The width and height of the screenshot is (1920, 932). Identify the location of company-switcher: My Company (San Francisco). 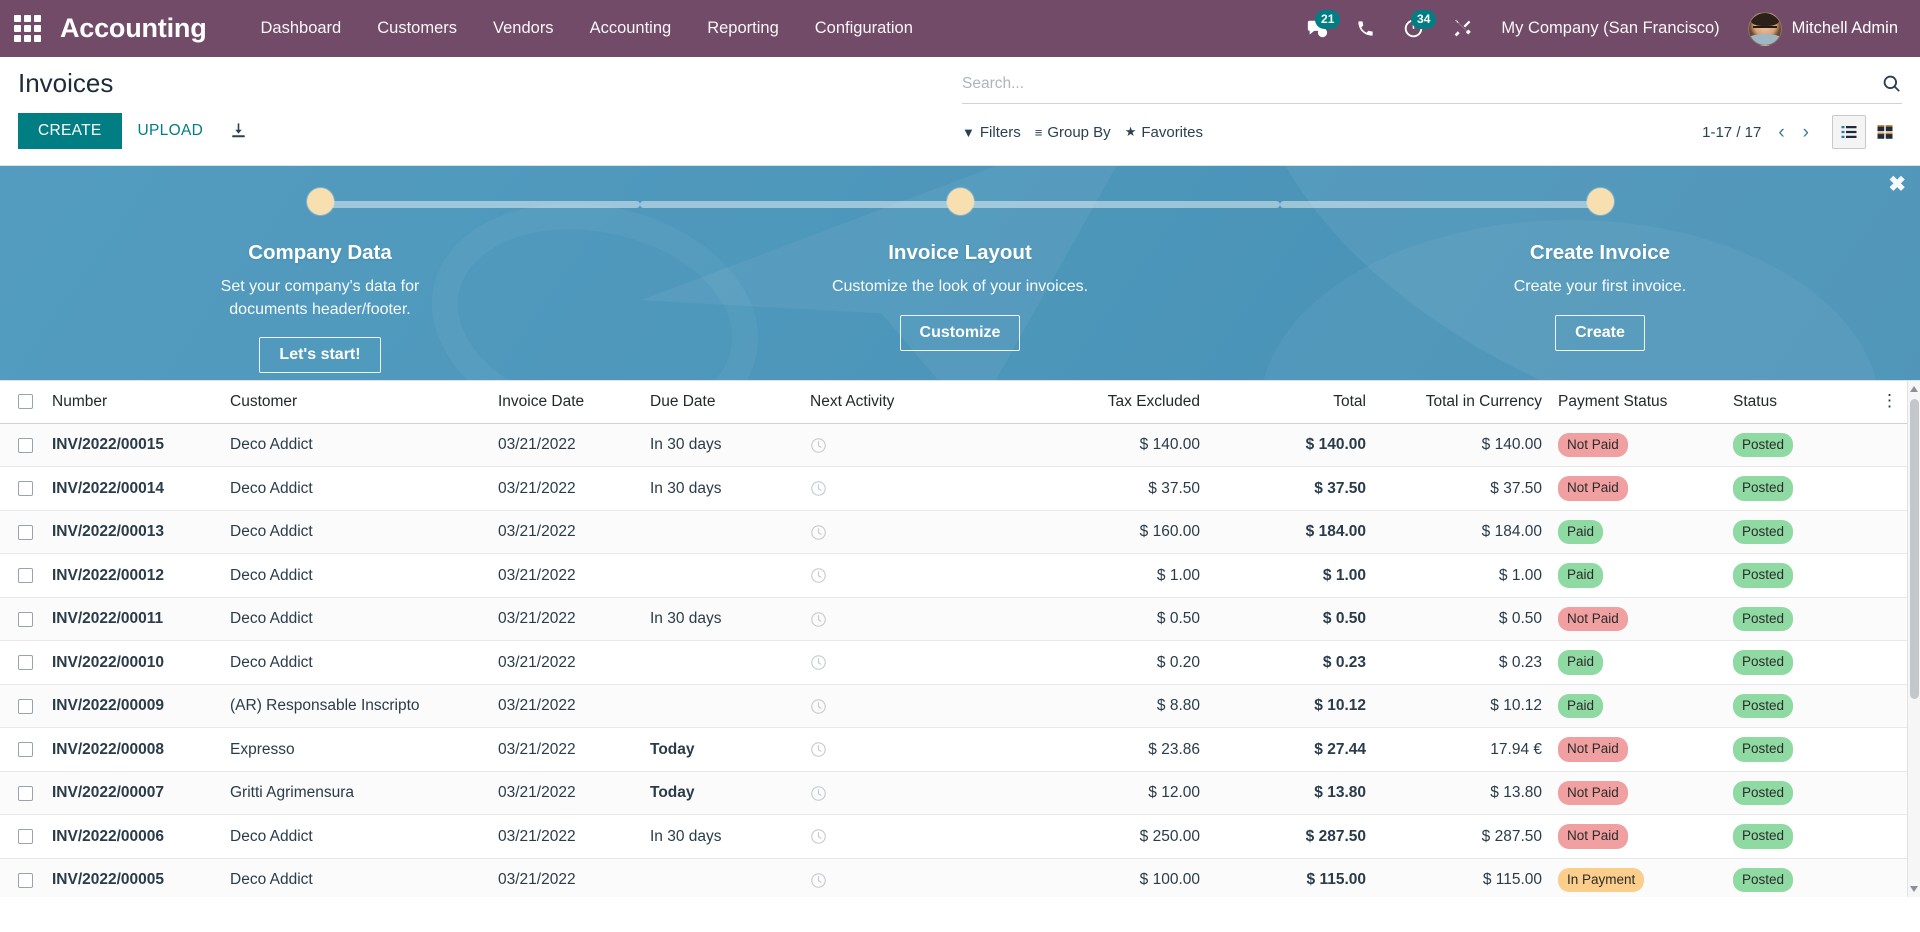
(1610, 28).